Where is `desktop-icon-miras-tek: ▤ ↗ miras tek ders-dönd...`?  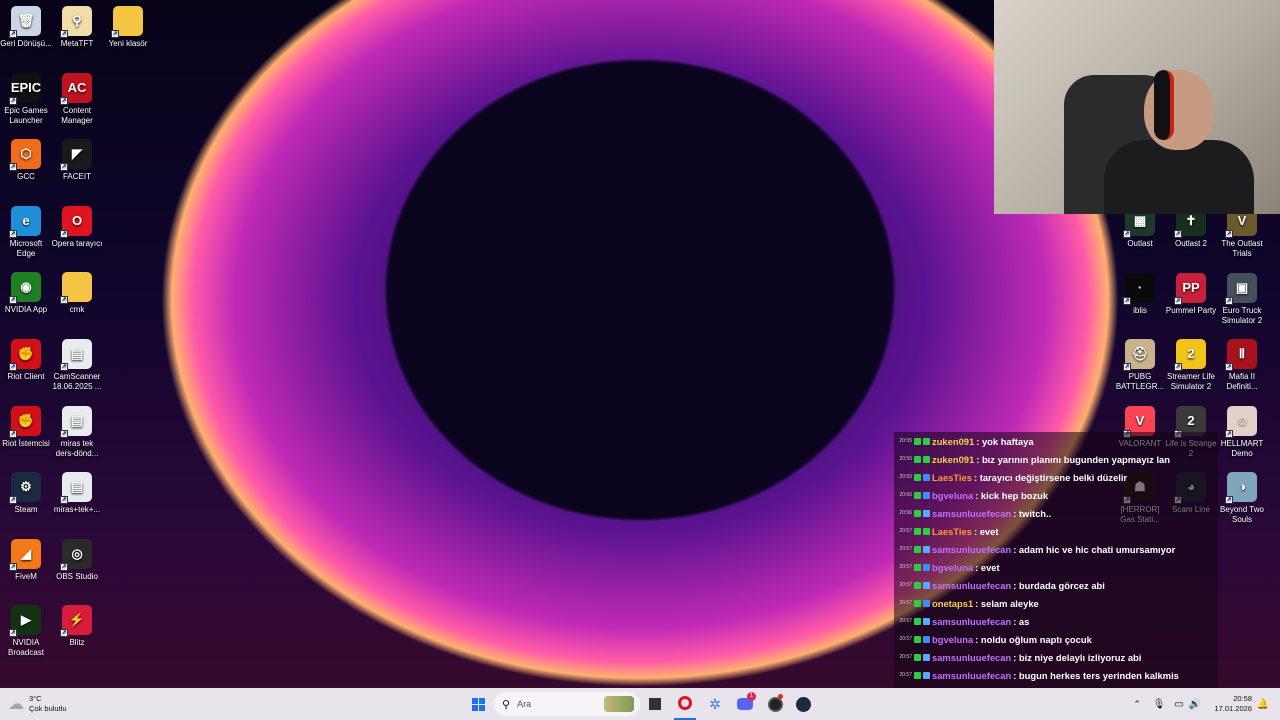 desktop-icon-miras-tek: ▤ ↗ miras tek ders-dönd... is located at coordinates (77, 432).